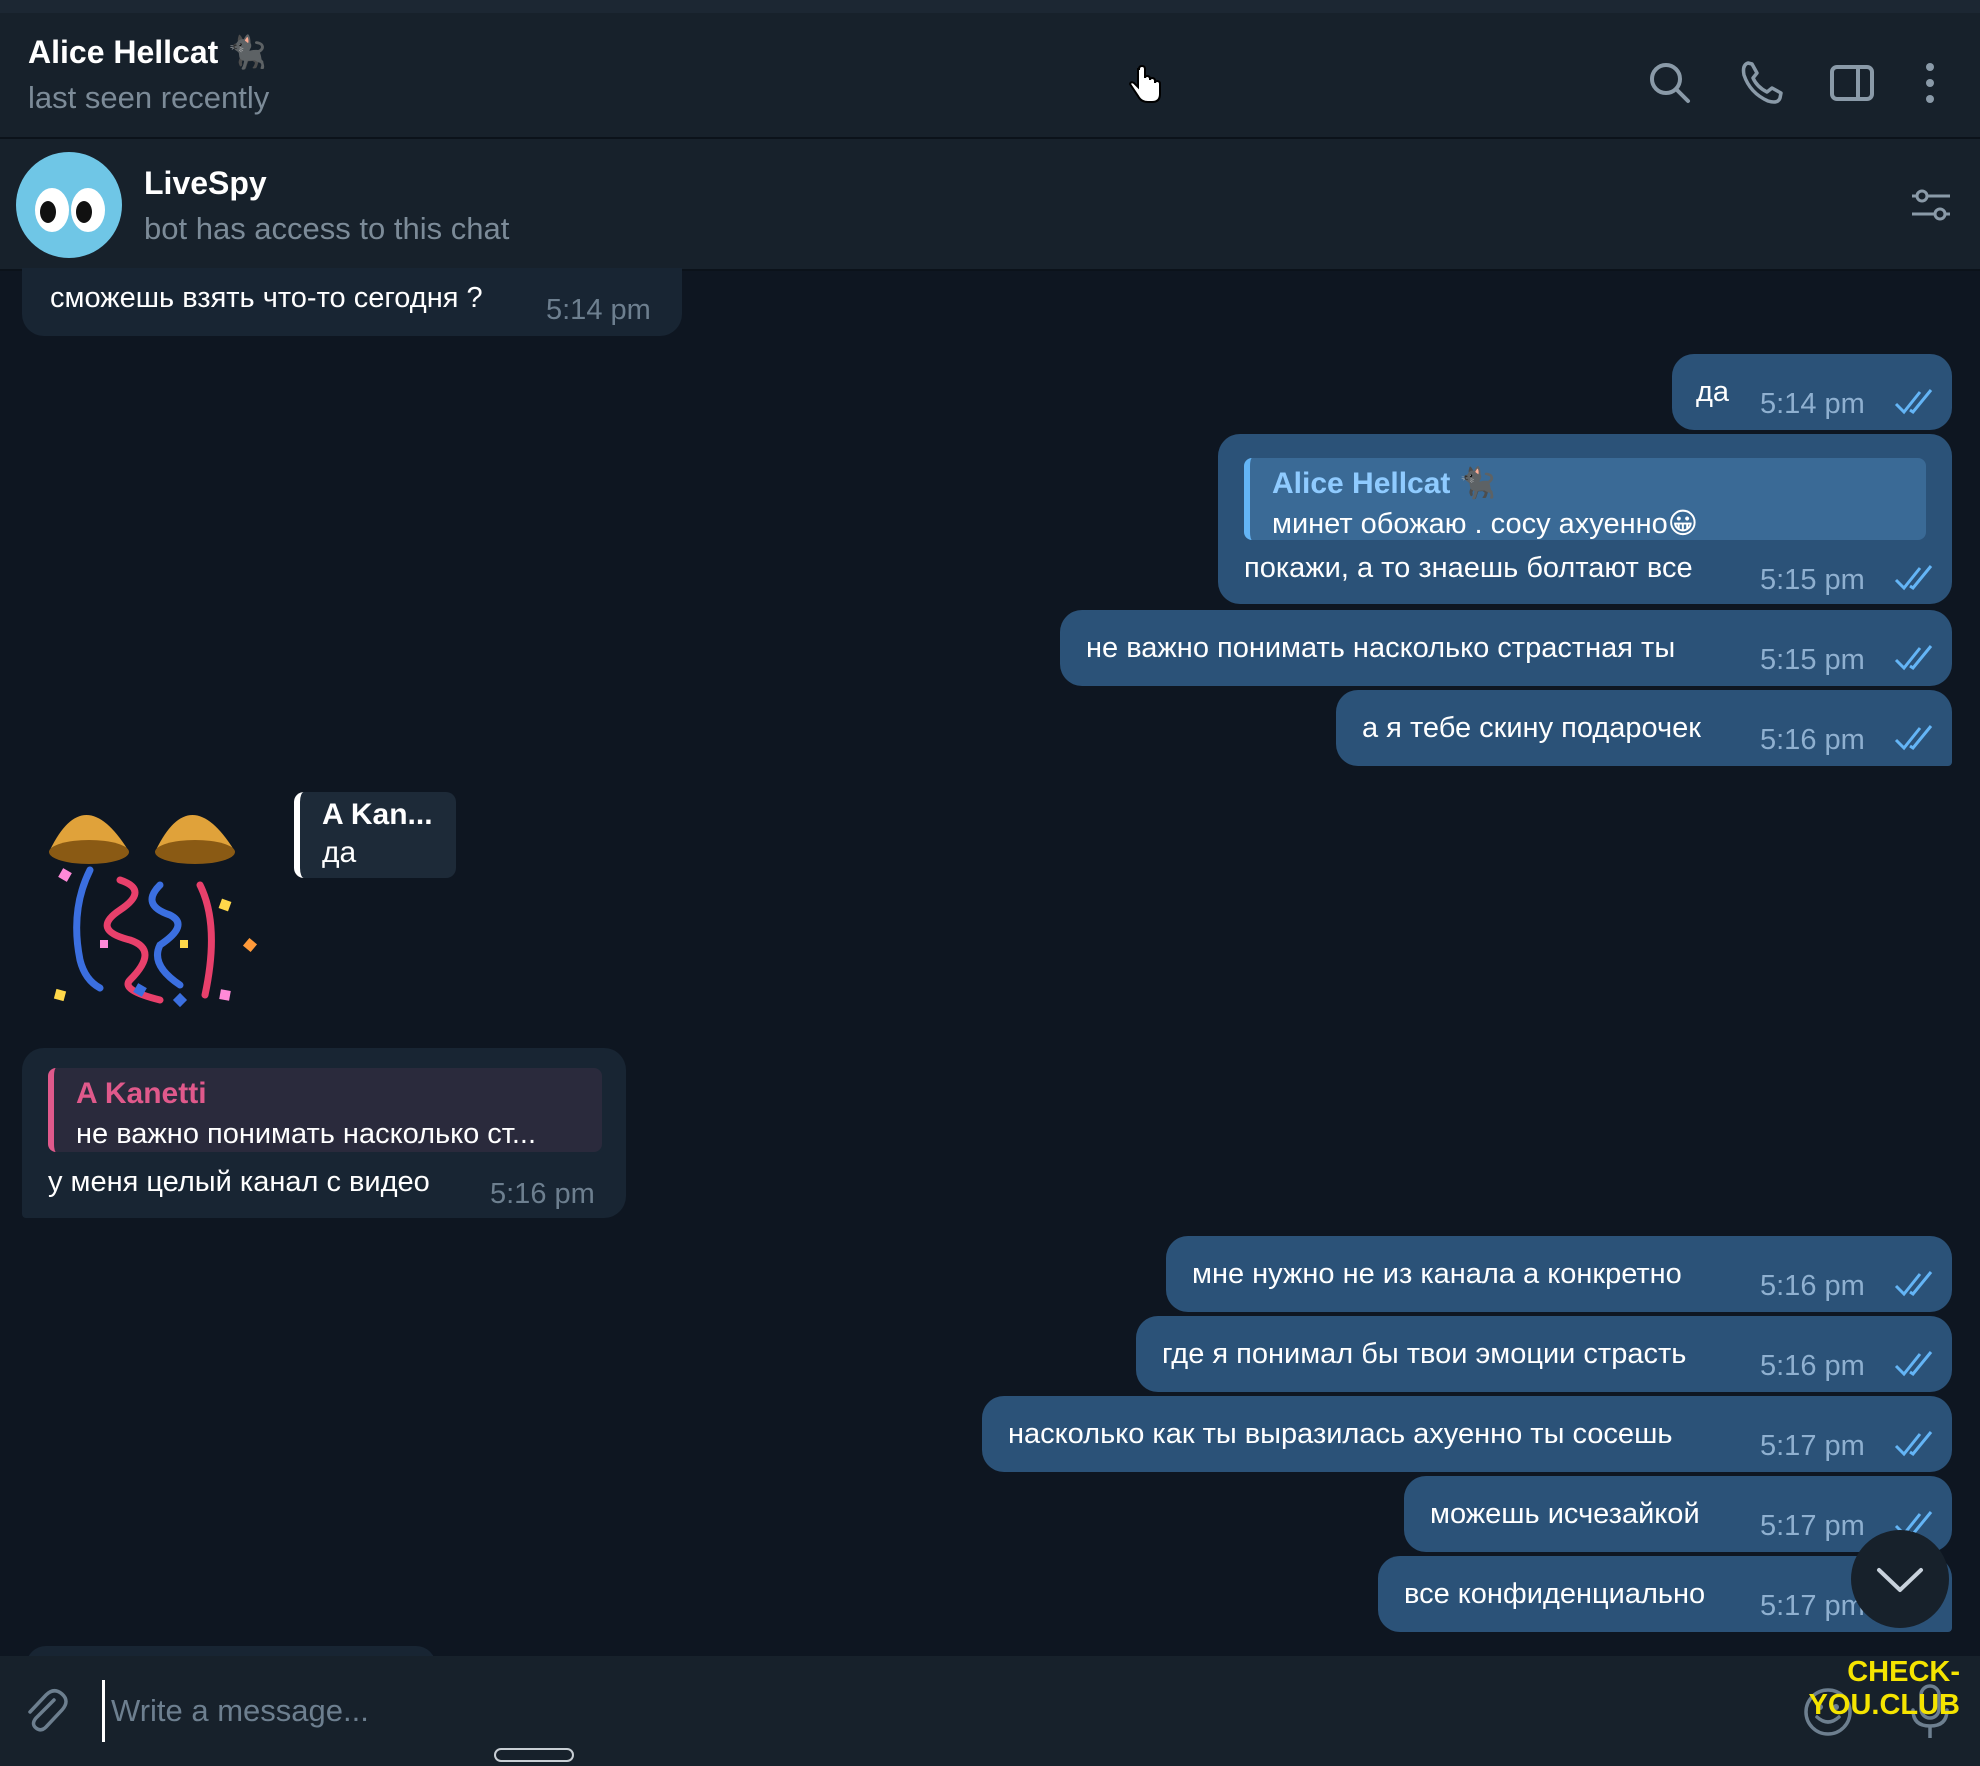  I want to click on message-text: у меня целый канал с видео, so click(239, 1182).